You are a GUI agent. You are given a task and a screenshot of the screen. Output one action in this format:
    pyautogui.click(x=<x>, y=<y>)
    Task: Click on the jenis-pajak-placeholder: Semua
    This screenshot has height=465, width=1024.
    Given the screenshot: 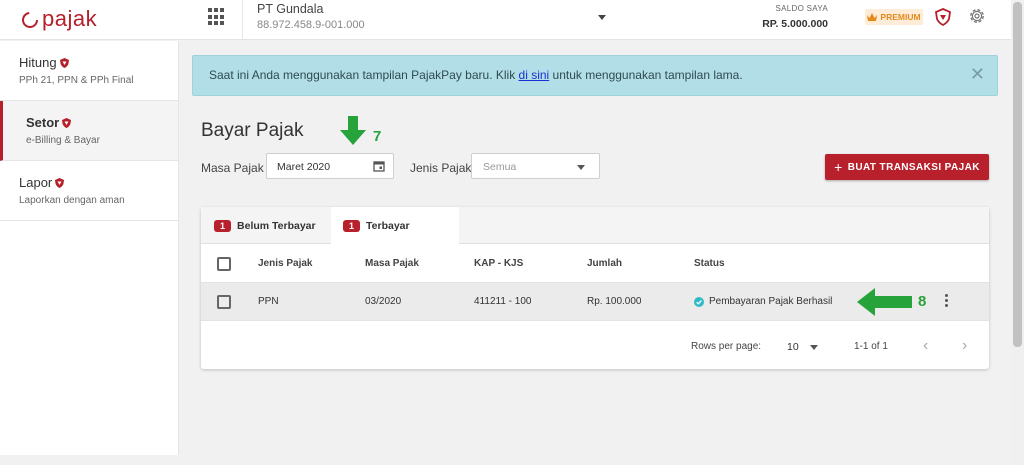 What is the action you would take?
    pyautogui.click(x=500, y=167)
    